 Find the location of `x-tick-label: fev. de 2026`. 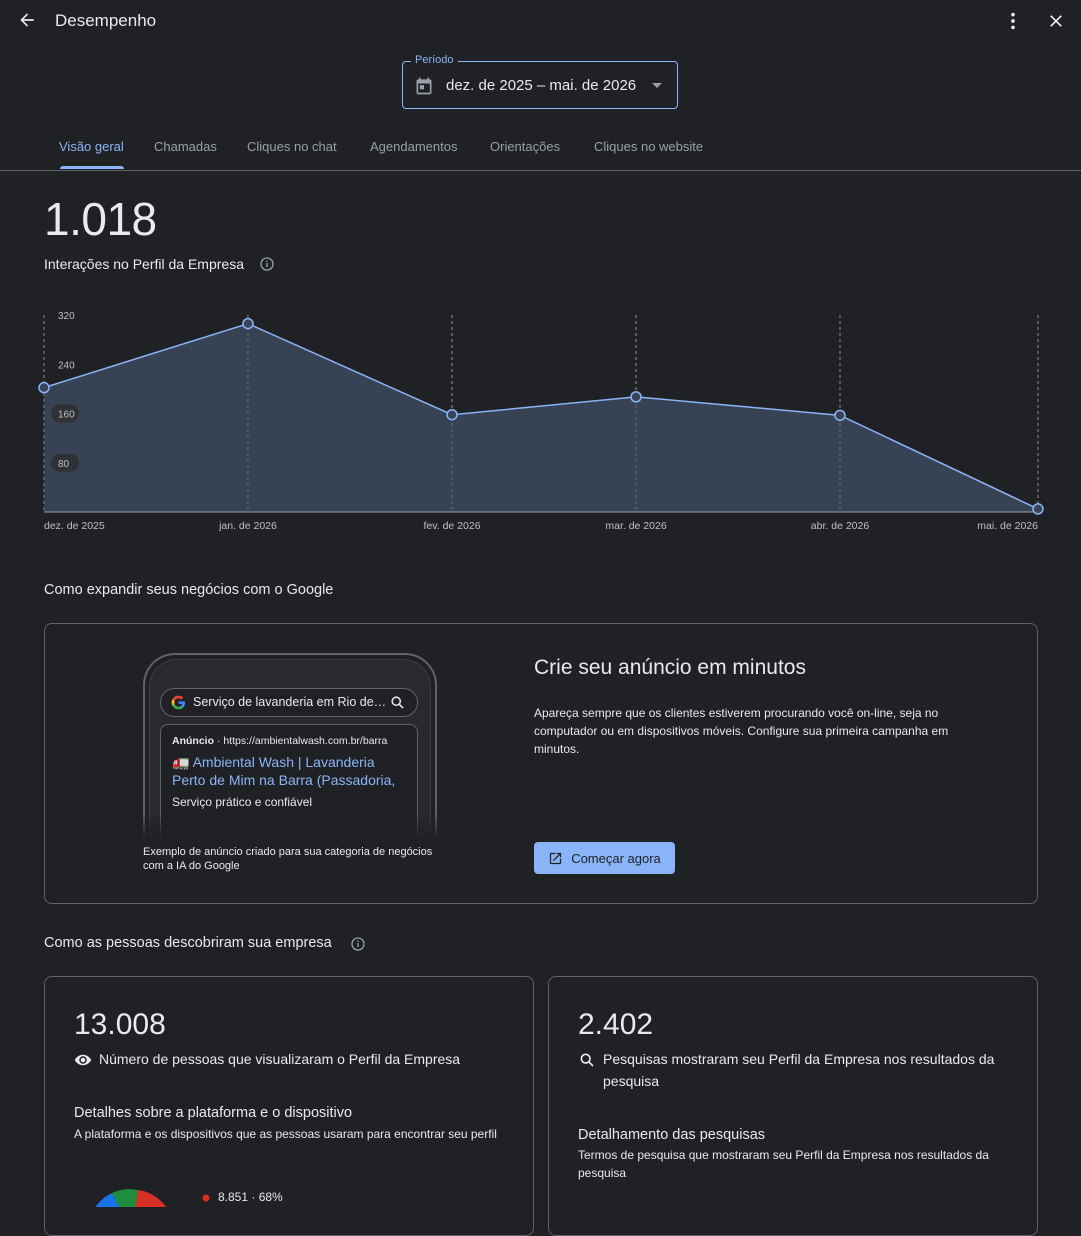

x-tick-label: fev. de 2026 is located at coordinates (452, 526).